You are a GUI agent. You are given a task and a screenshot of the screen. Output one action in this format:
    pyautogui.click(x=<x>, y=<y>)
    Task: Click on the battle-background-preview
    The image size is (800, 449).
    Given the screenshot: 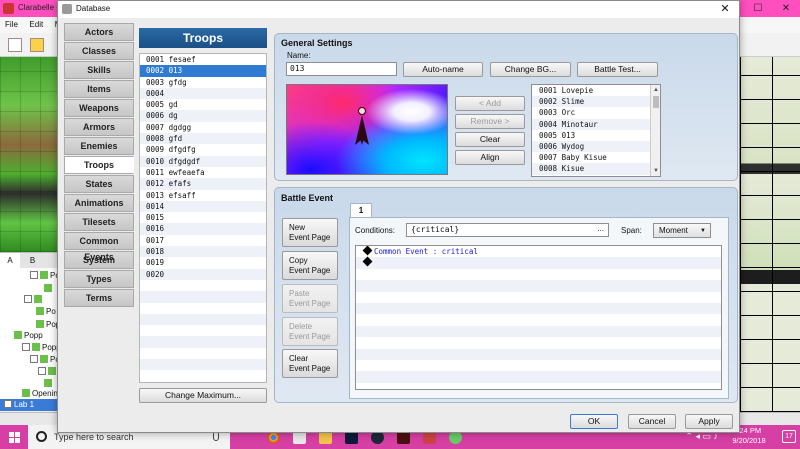 What is the action you would take?
    pyautogui.click(x=367, y=129)
    